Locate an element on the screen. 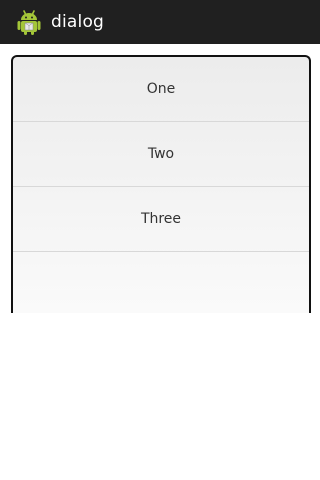 The image size is (320, 480). list-item-label: One is located at coordinates (161, 89).